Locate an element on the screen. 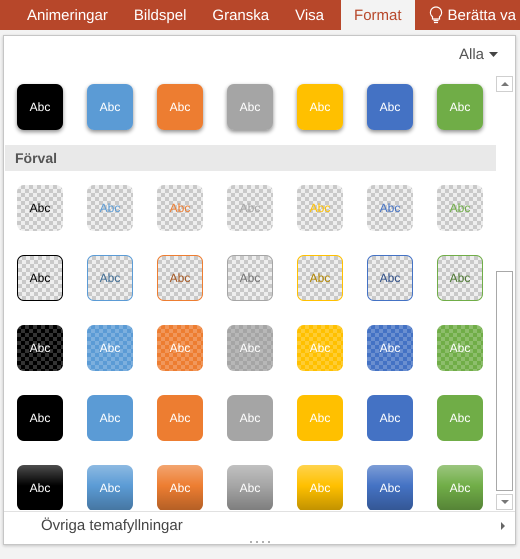 The image size is (520, 559). ribbon-tab: Visa is located at coordinates (310, 15).